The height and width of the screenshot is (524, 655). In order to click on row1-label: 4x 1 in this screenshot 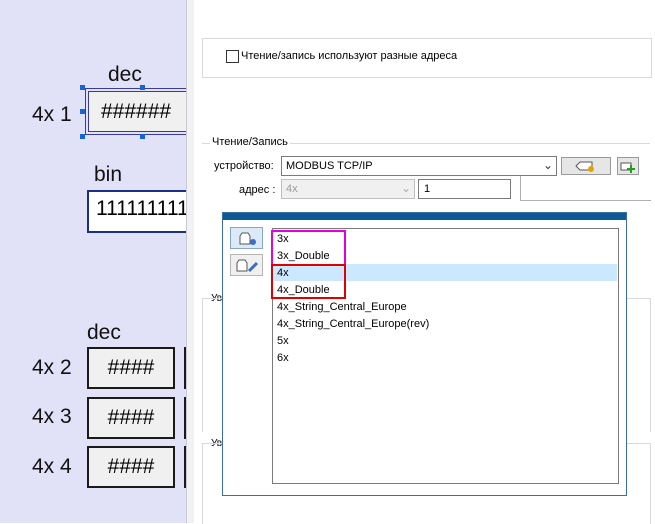, I will do `click(52, 114)`.